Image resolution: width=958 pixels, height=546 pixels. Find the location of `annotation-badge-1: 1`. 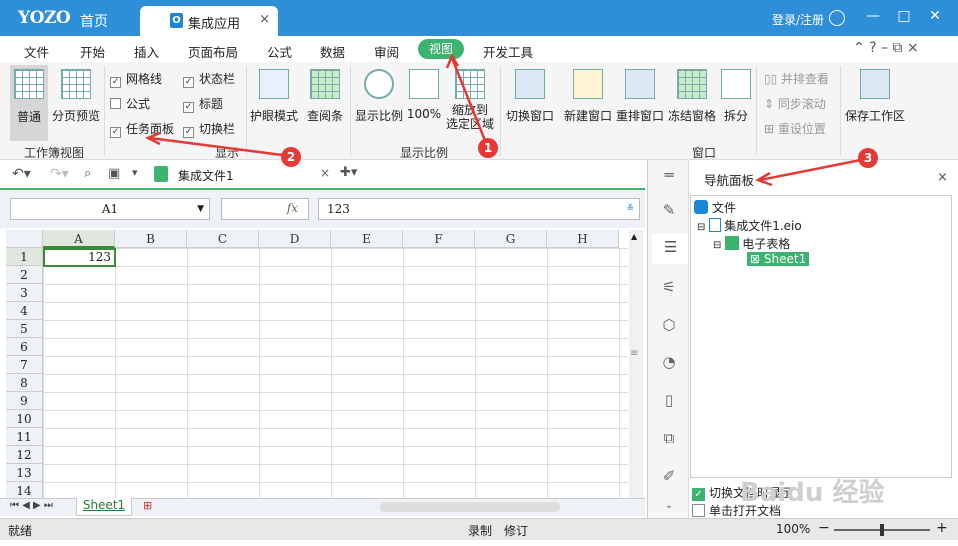

annotation-badge-1: 1 is located at coordinates (488, 148).